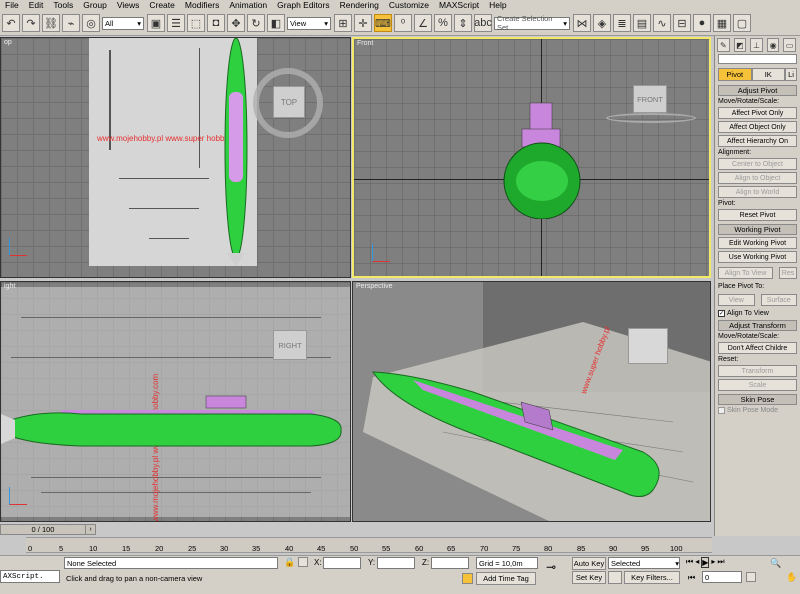 This screenshot has height=594, width=800. What do you see at coordinates (651, 118) in the screenshot?
I see `viewcube-ring` at bounding box center [651, 118].